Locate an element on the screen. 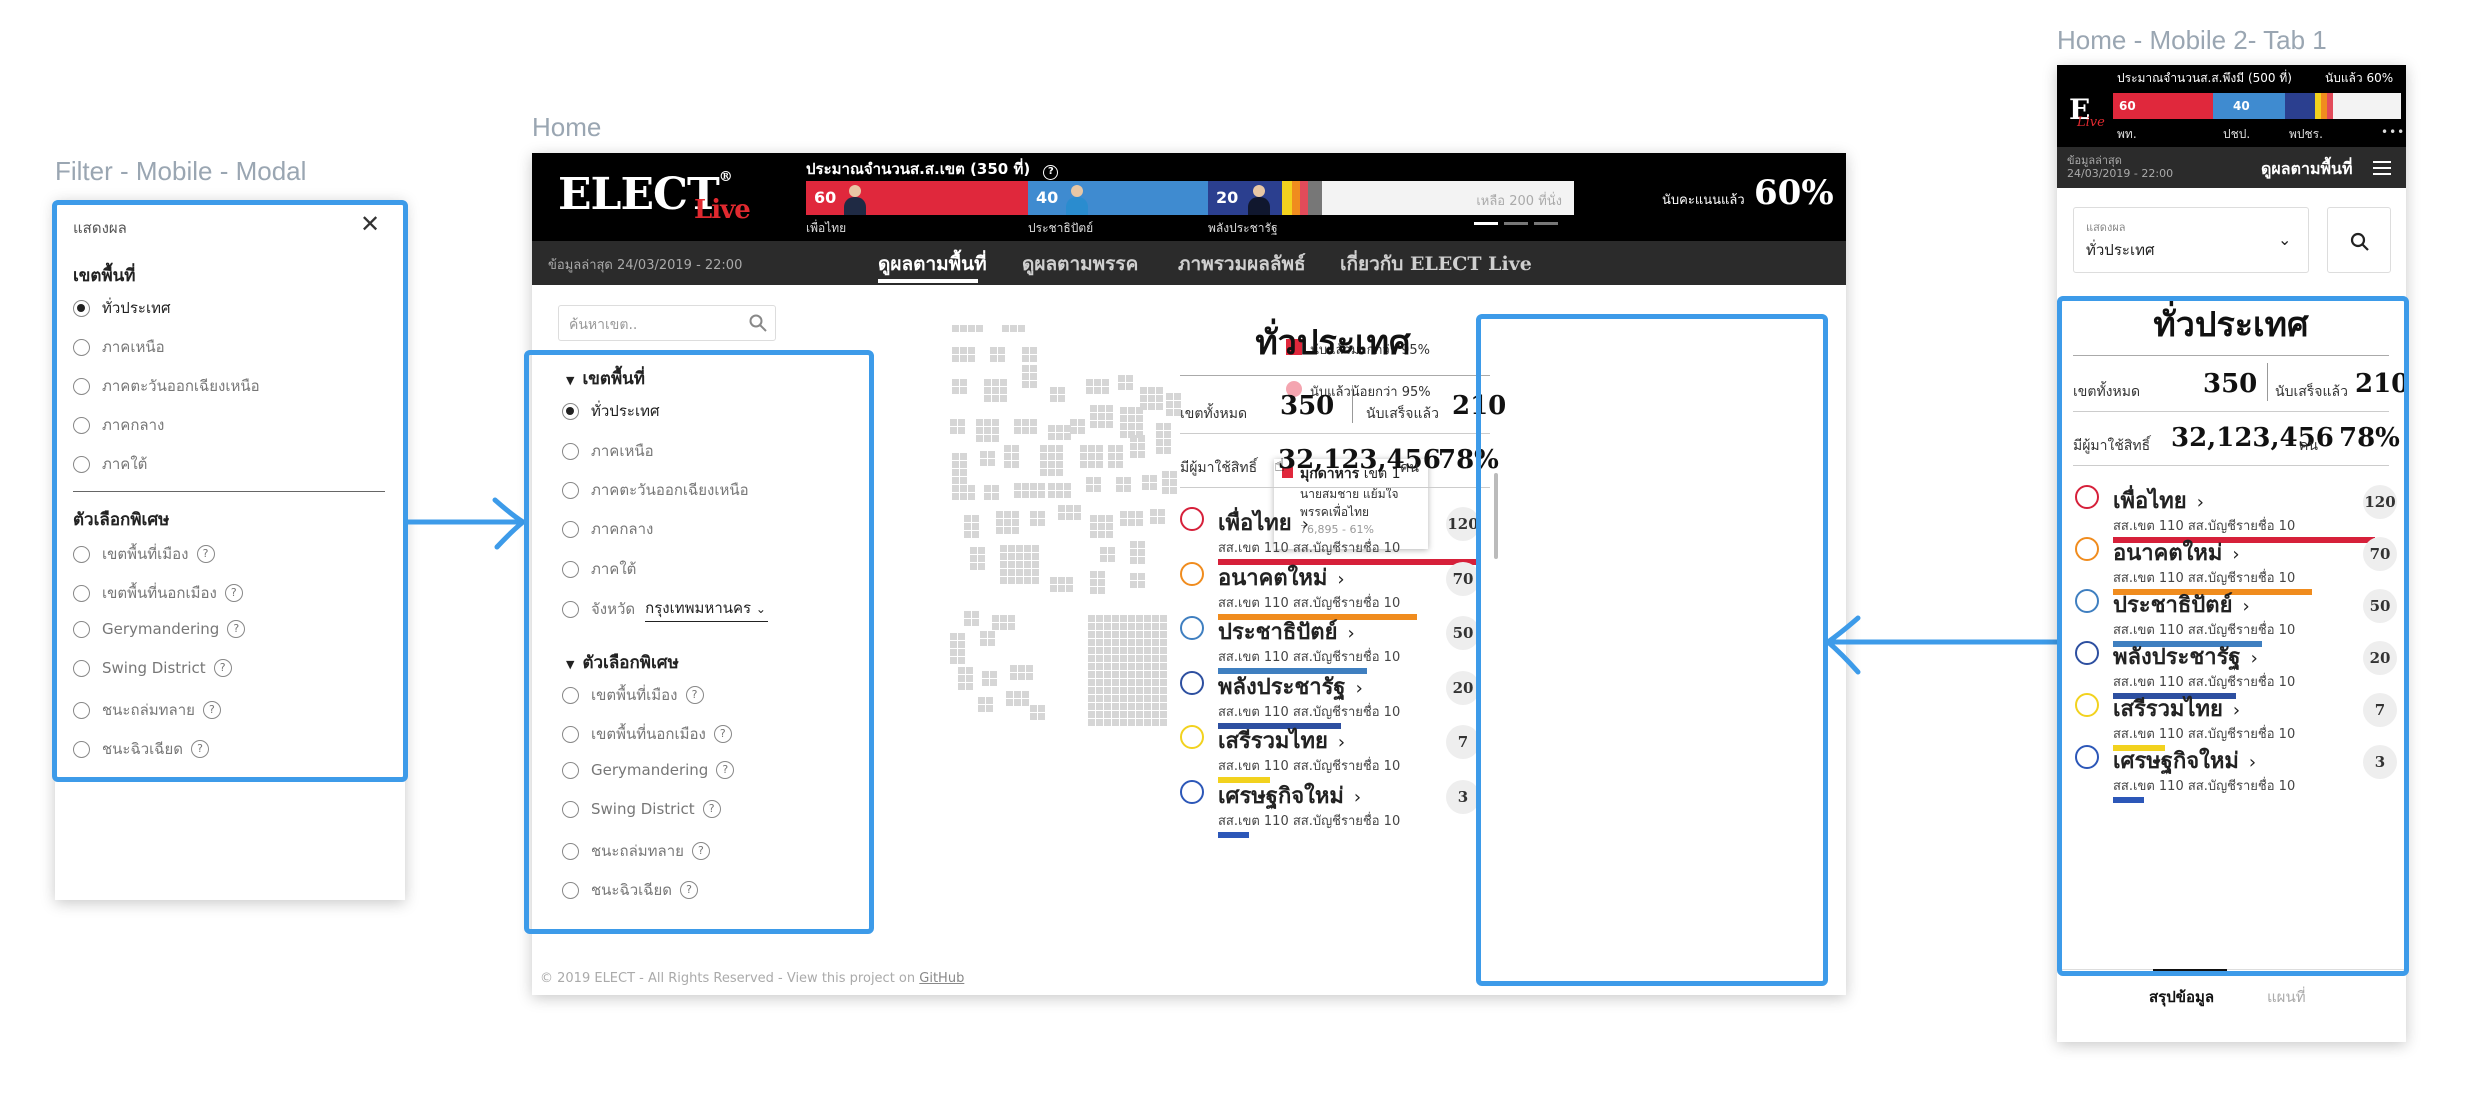 The height and width of the screenshot is (1120, 2468). special-option: เขตพื้นที่นอกเมือง? is located at coordinates (647, 734).